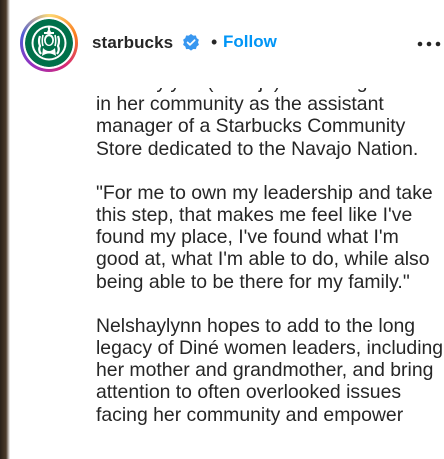 The image size is (444, 459). What do you see at coordinates (253, 281) in the screenshot?
I see `caption-line: being able to be there for my family."` at bounding box center [253, 281].